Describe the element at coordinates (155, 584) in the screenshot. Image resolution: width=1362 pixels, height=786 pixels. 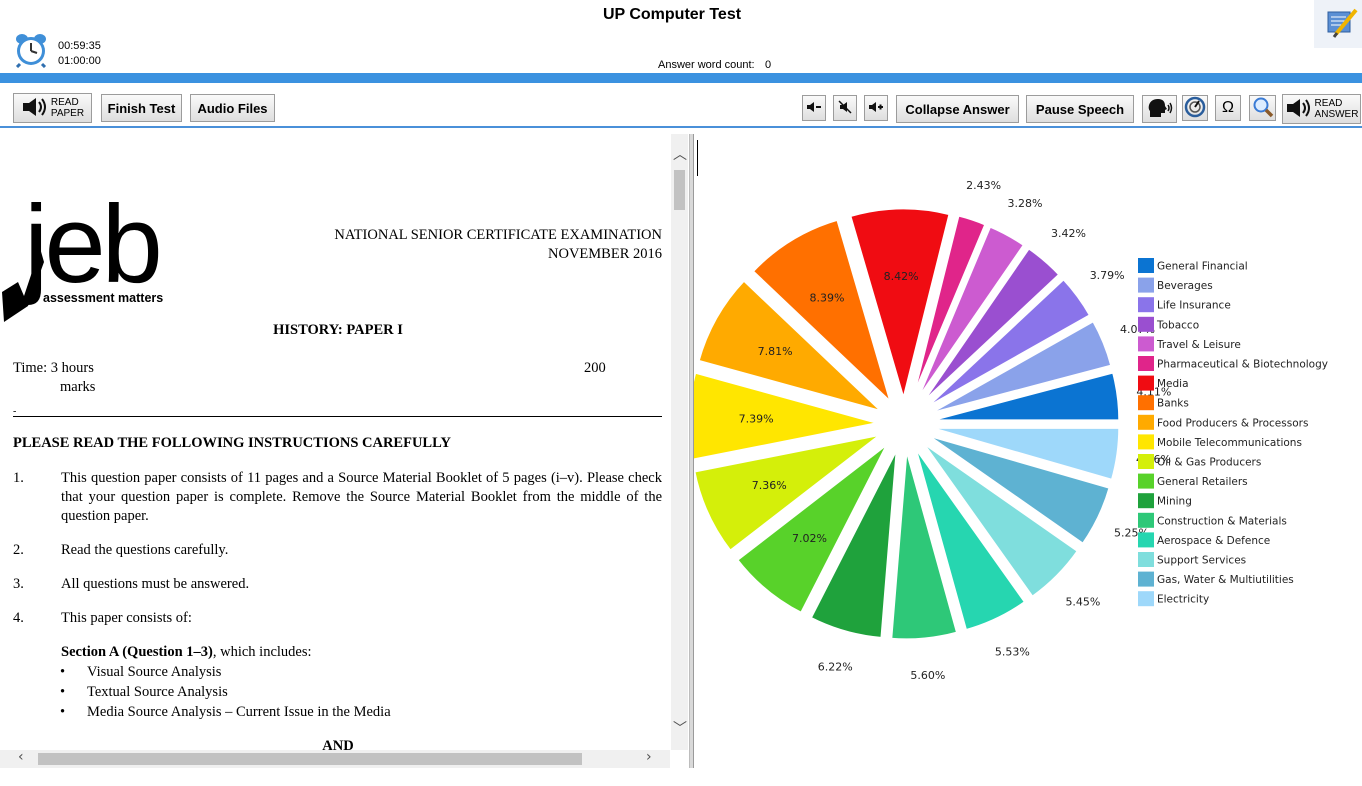
I see `instruction-text: All questions must be answered.` at that location.